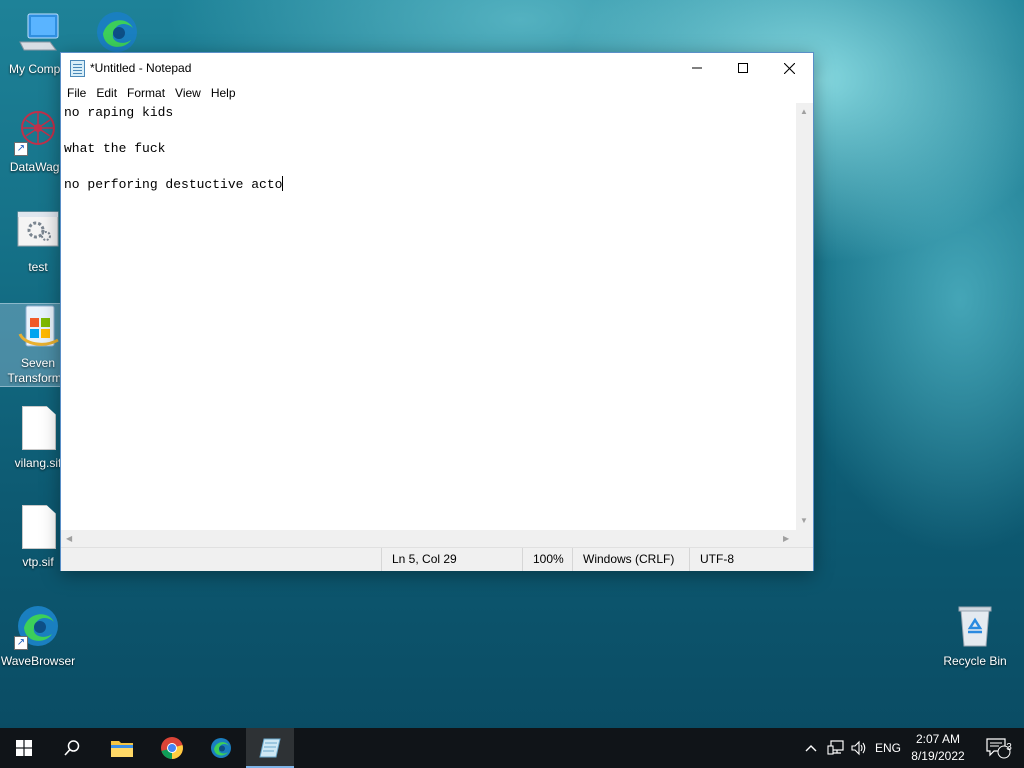  I want to click on chevron-up-icon, so click(811, 748).